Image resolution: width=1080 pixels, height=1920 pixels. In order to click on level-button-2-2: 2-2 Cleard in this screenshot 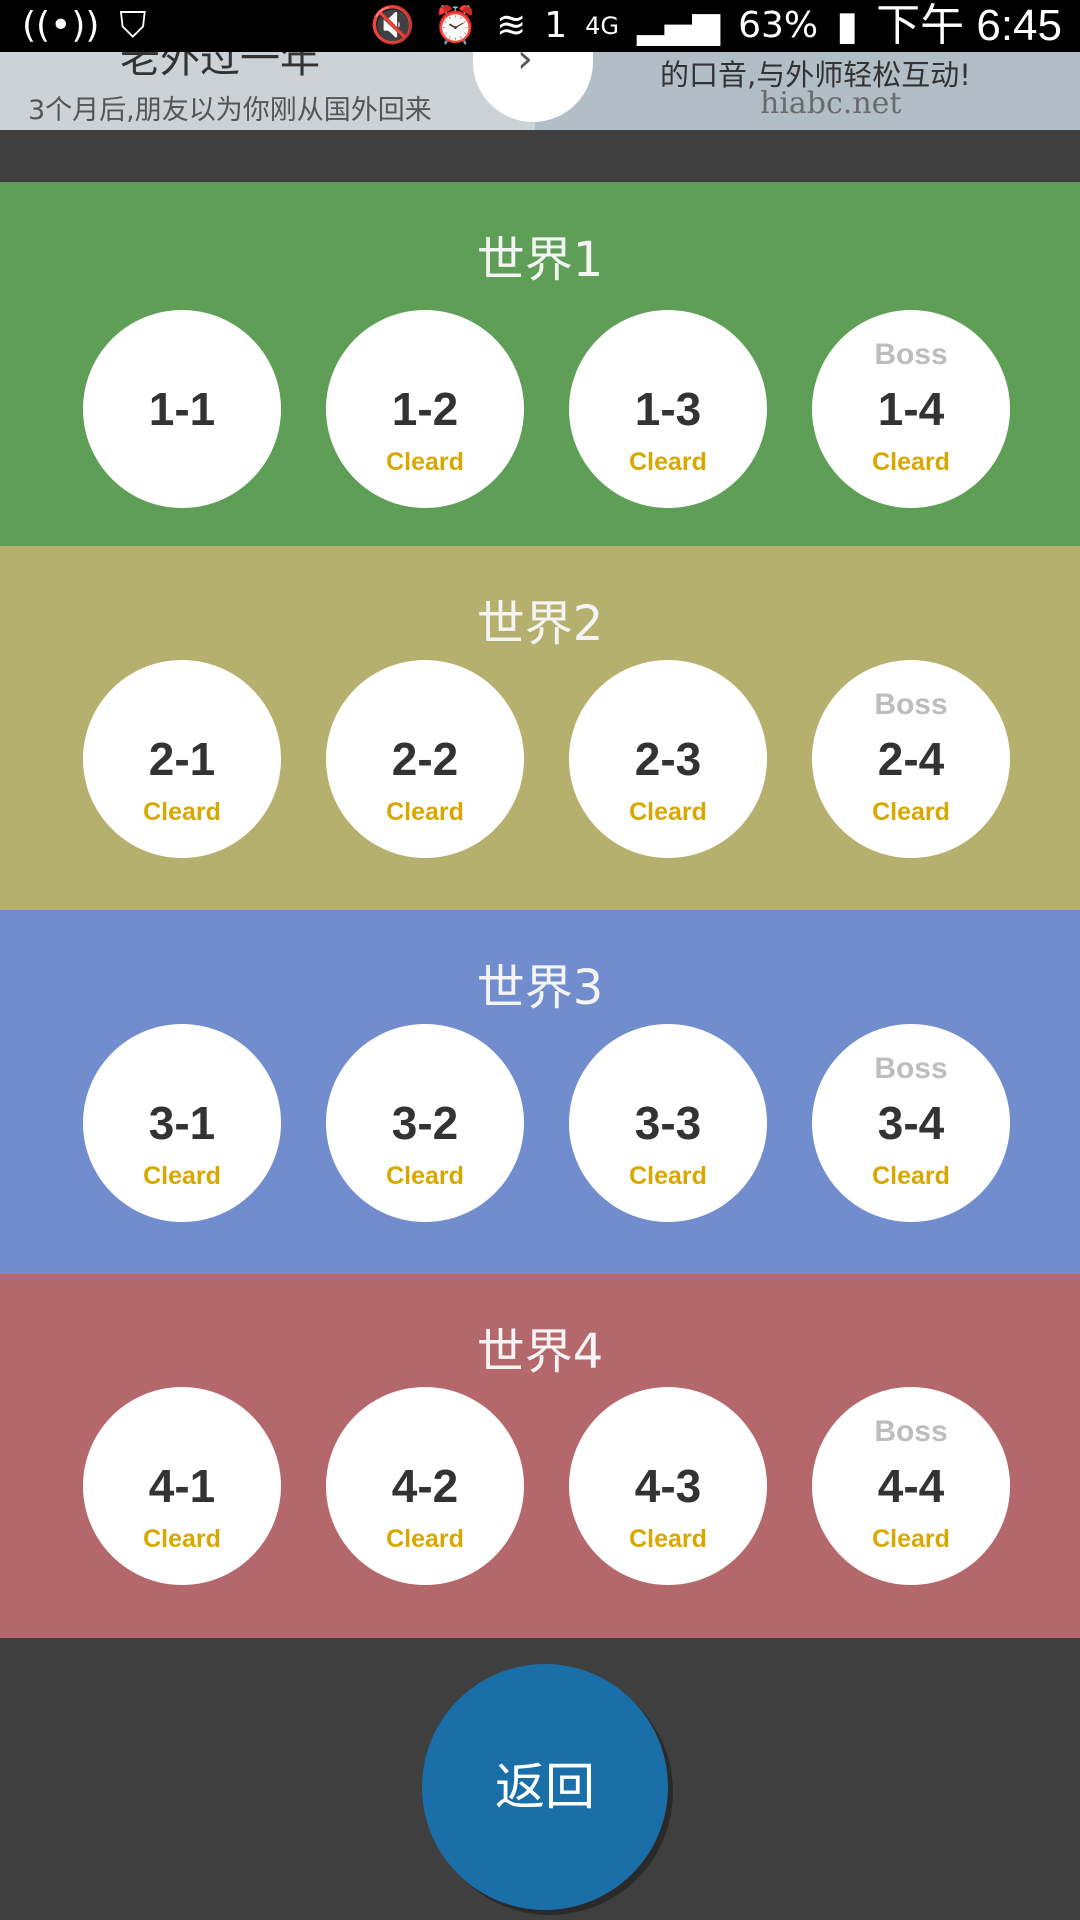, I will do `click(425, 759)`.